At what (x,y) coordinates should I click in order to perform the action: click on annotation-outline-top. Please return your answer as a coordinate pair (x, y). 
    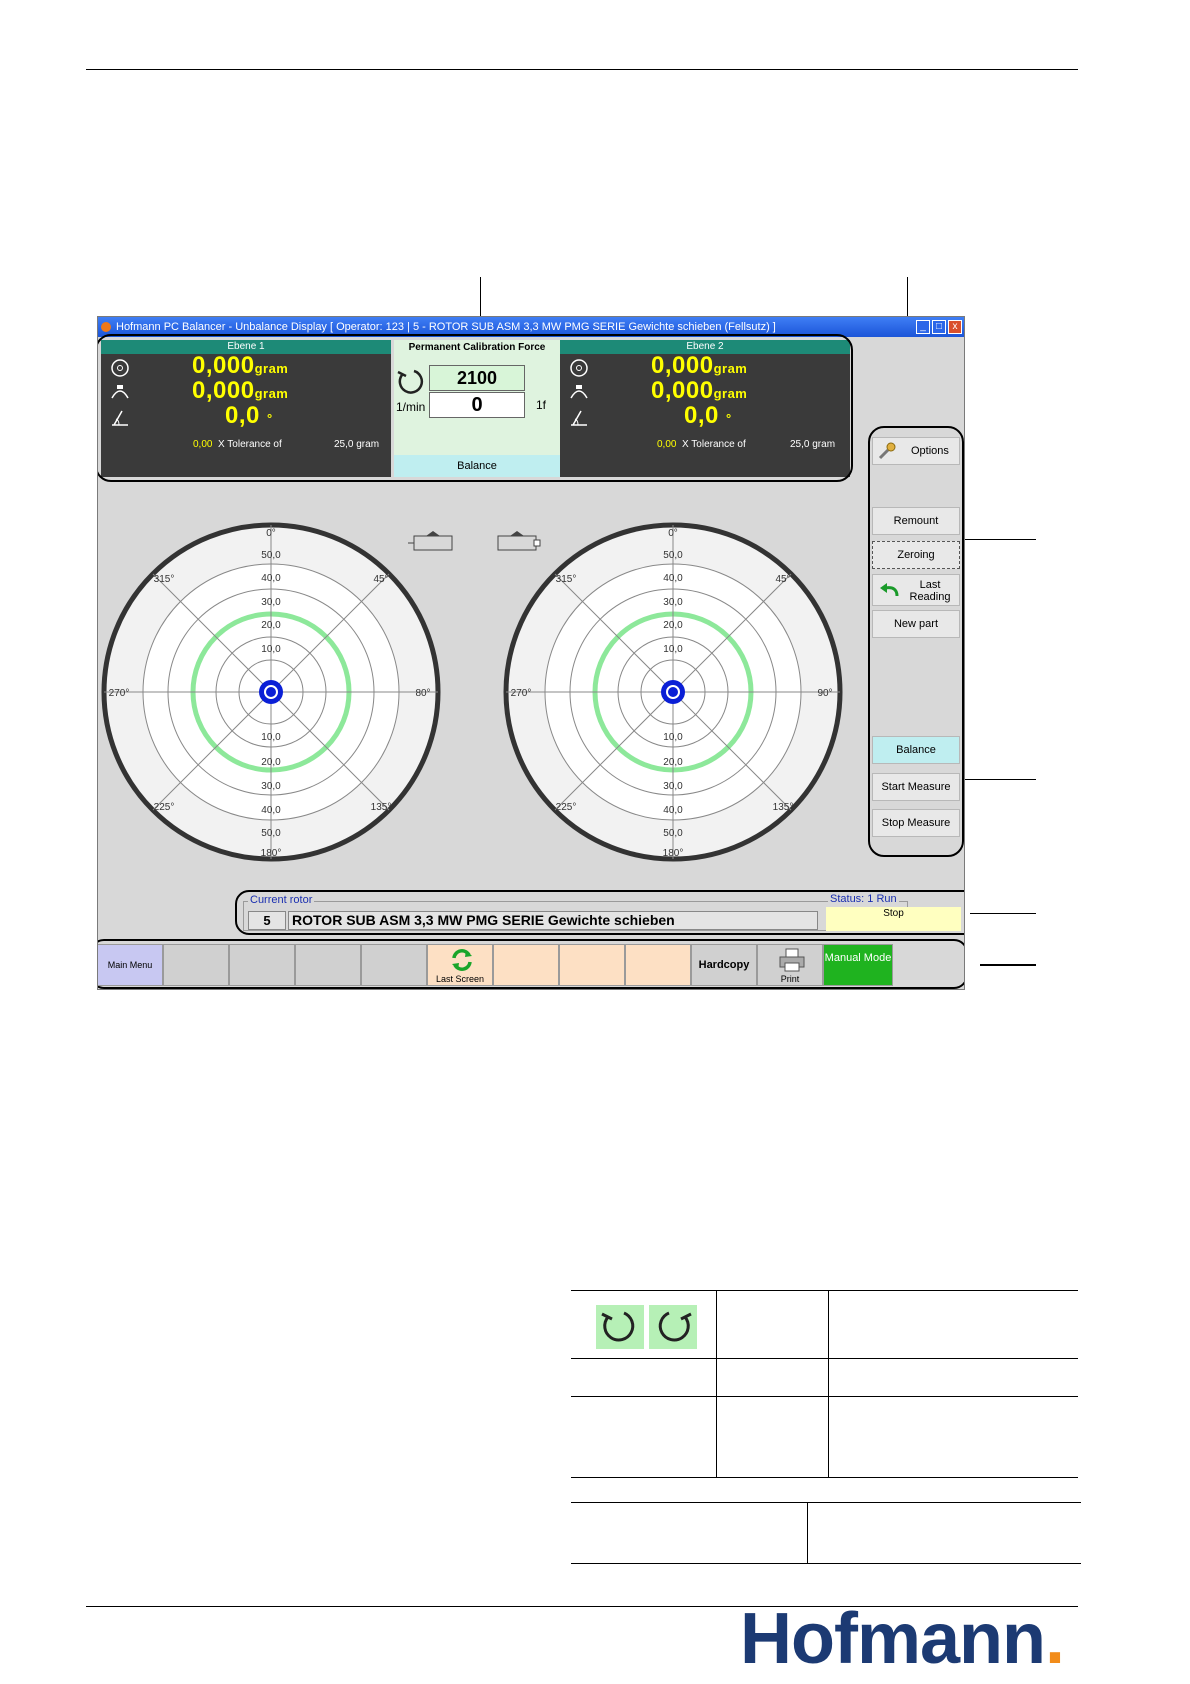
    Looking at the image, I should click on (475, 408).